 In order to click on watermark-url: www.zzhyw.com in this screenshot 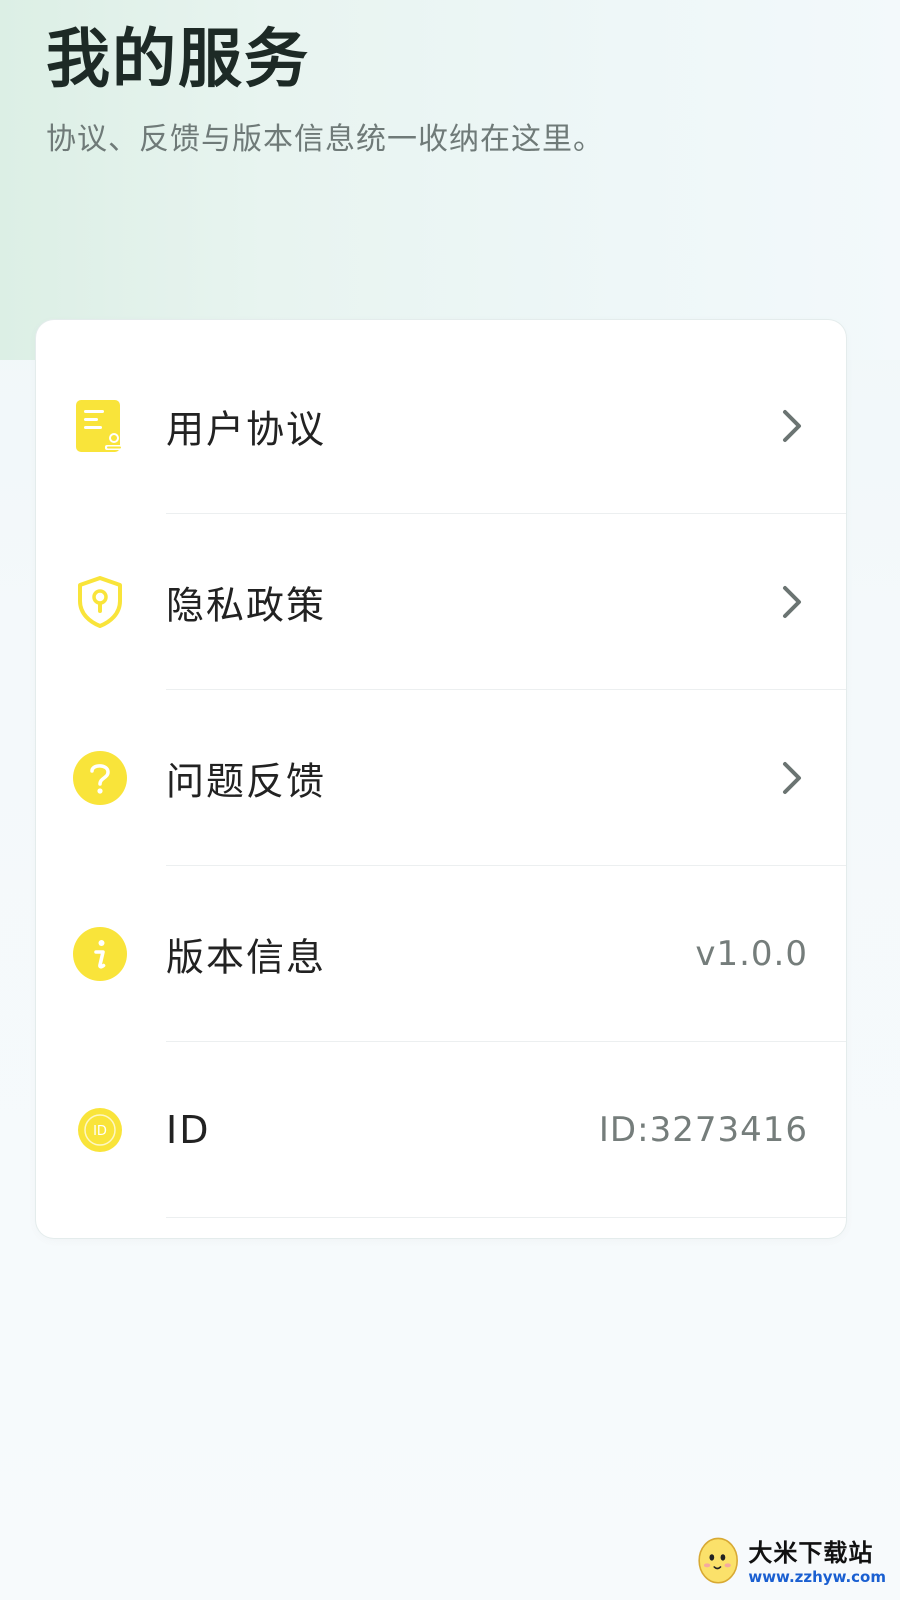, I will do `click(817, 1576)`.